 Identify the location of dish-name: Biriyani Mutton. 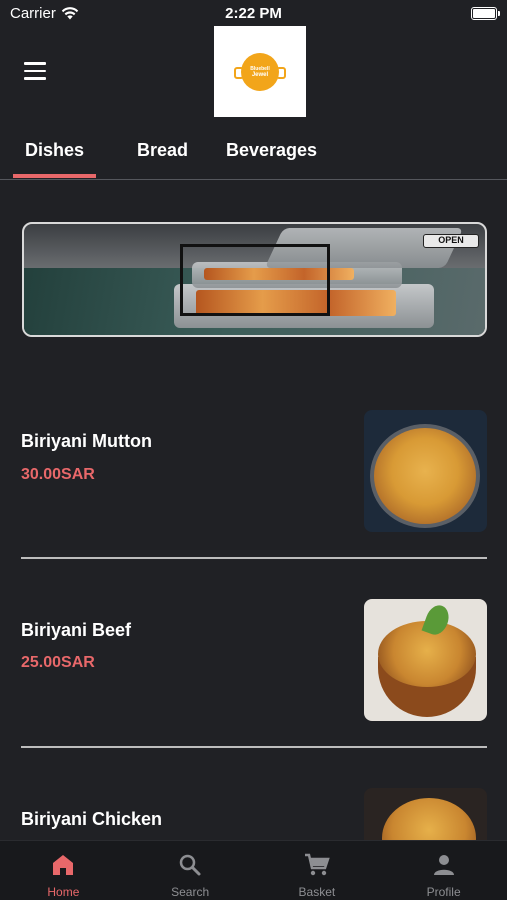
(86, 441).